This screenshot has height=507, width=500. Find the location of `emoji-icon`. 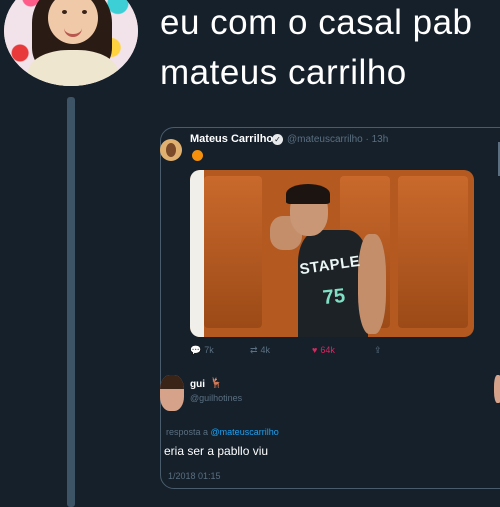

emoji-icon is located at coordinates (197, 155).